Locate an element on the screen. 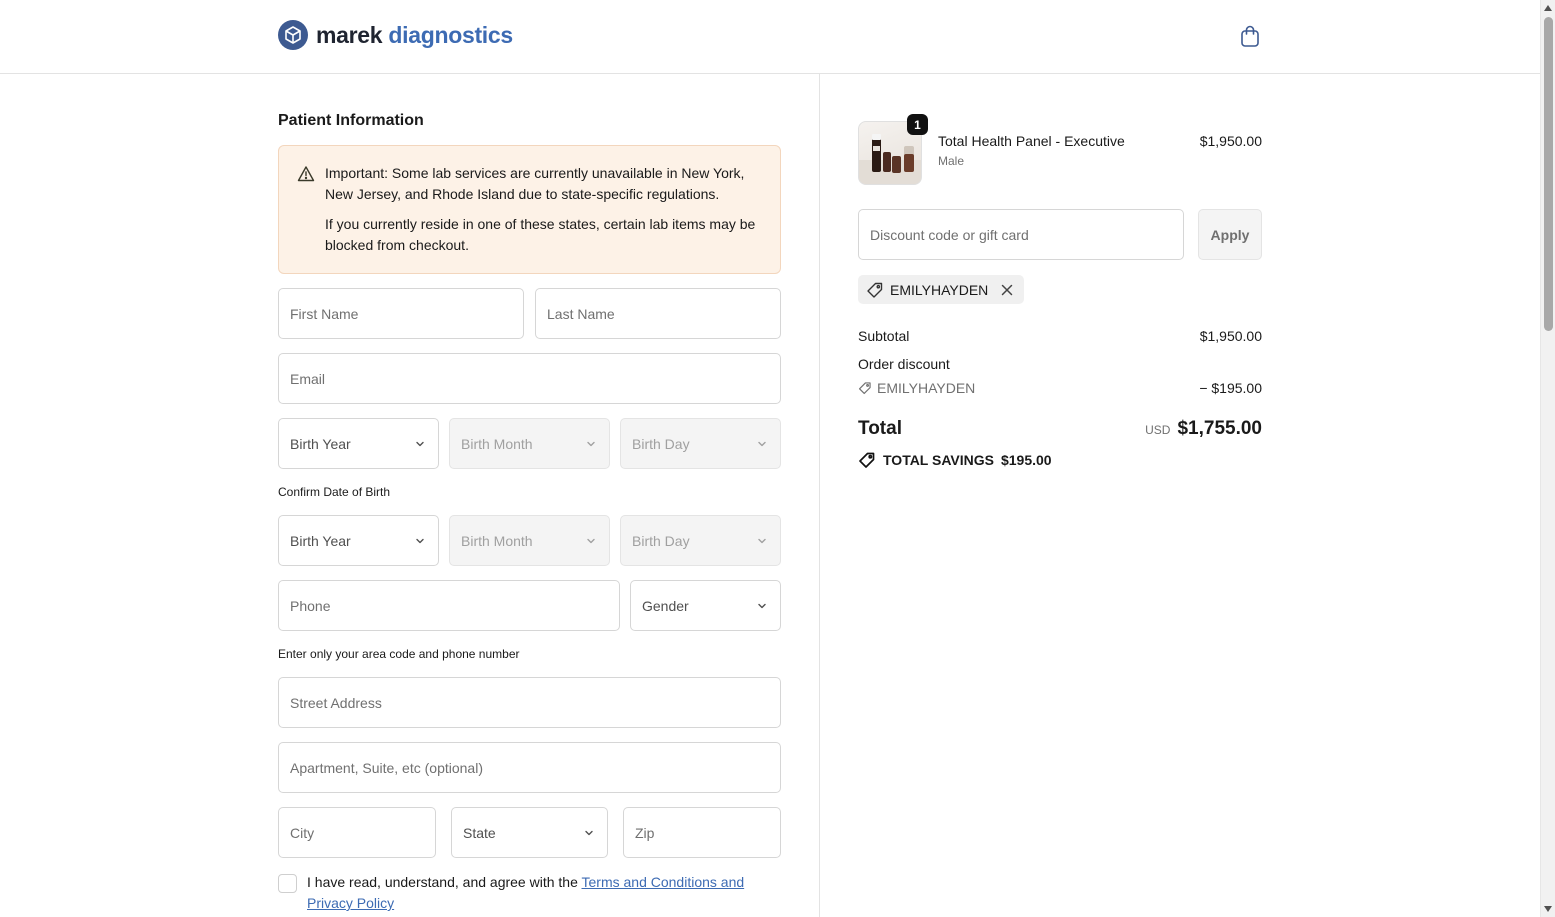 This screenshot has height=917, width=1555. discount-code-field is located at coordinates (1021, 234).